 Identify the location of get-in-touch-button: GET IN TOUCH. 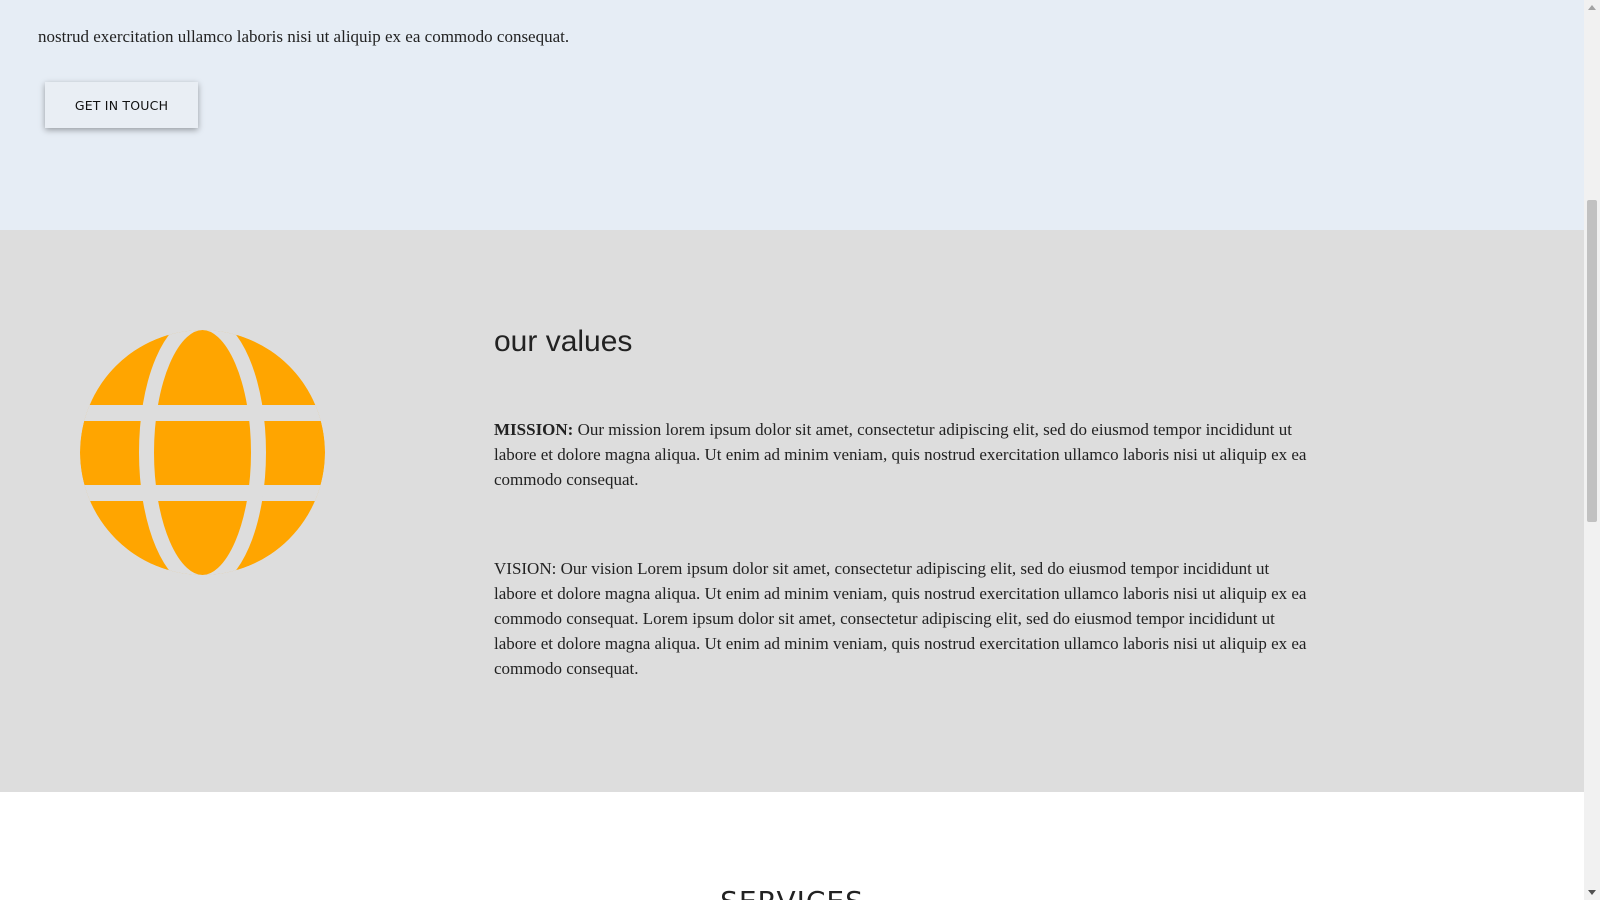
(121, 105).